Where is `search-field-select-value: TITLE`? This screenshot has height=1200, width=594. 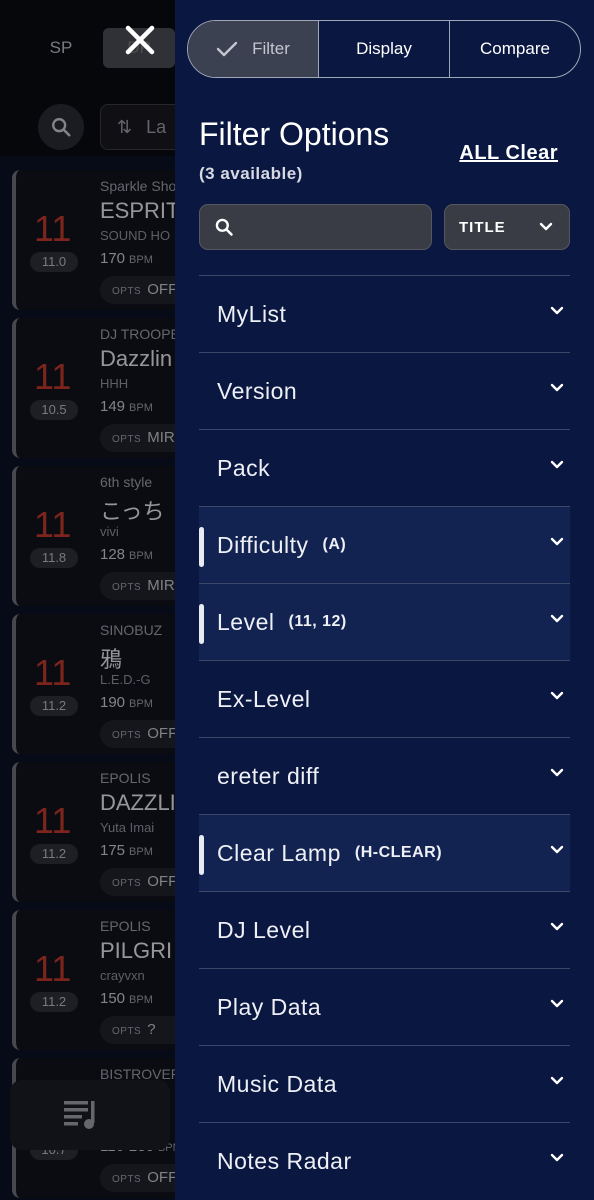 search-field-select-value: TITLE is located at coordinates (482, 227).